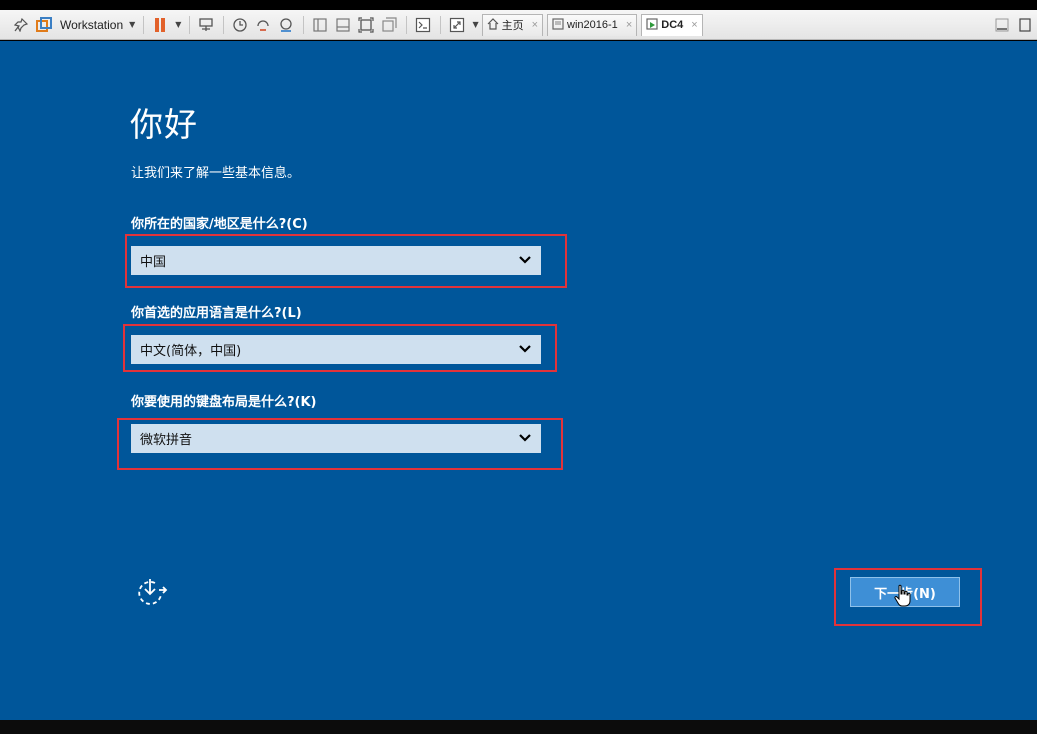 The image size is (1037, 734). I want to click on tab-win2016-1: win2016-1 ×, so click(592, 24).